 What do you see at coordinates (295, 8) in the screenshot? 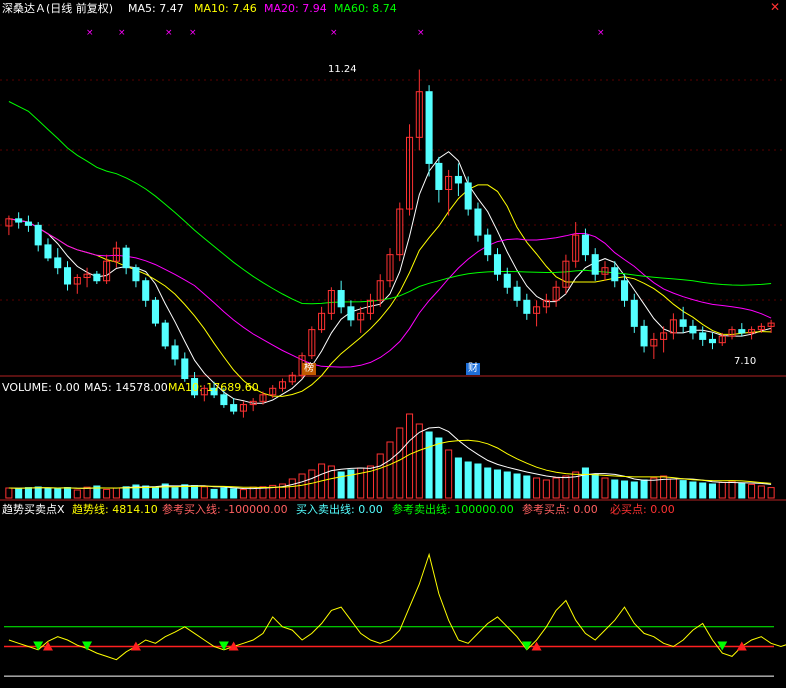
I see `ma20-label: MA20: 7.94` at bounding box center [295, 8].